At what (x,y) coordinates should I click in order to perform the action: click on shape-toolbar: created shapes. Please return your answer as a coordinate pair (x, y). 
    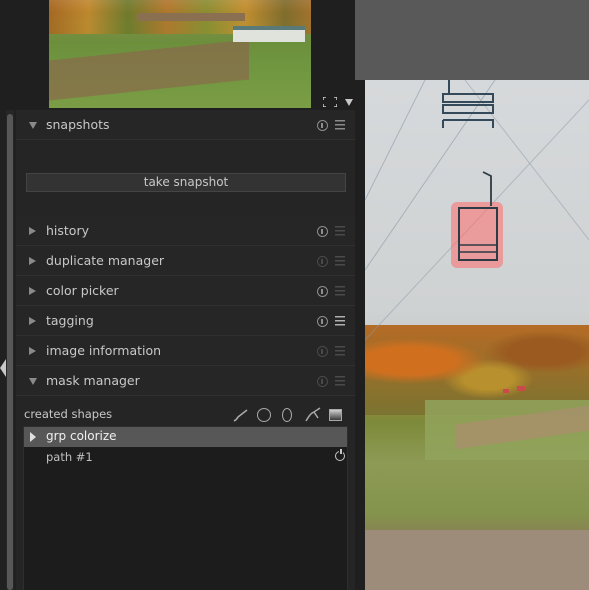
    Looking at the image, I should click on (185, 411).